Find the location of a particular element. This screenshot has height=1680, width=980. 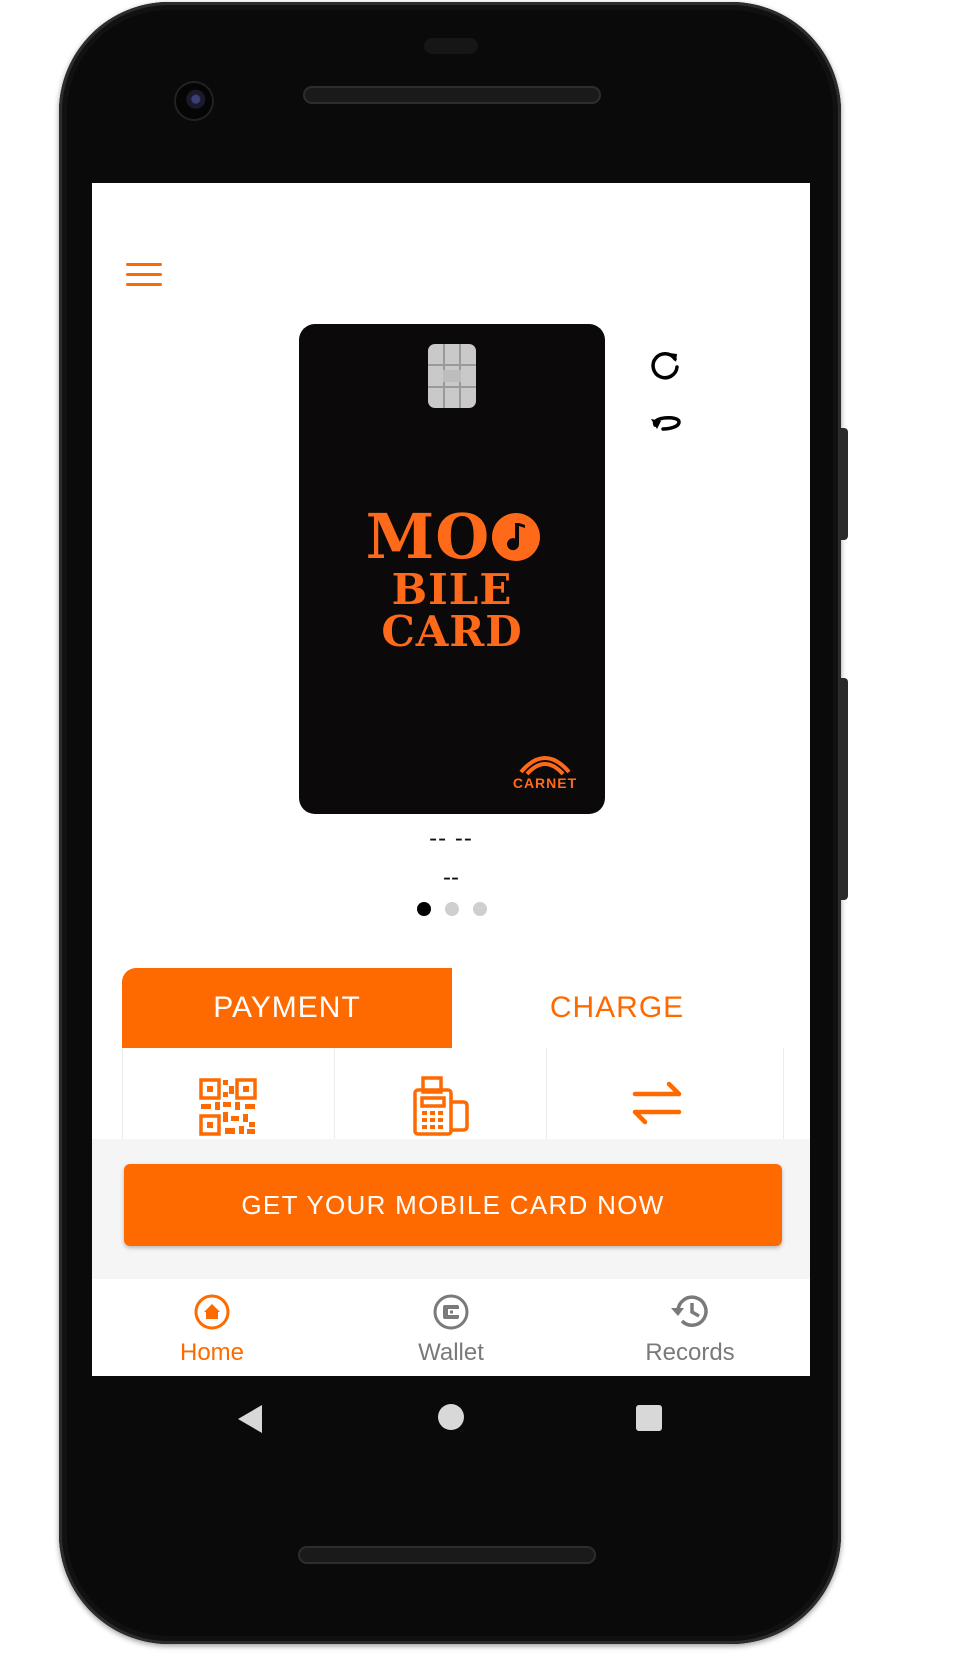

back-icon is located at coordinates (250, 1419).